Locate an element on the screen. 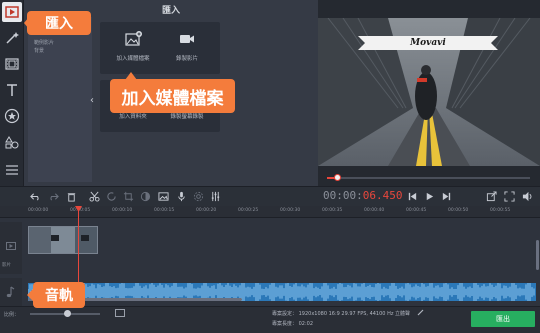  callout-audio-track-tail is located at coordinates (30, 295).